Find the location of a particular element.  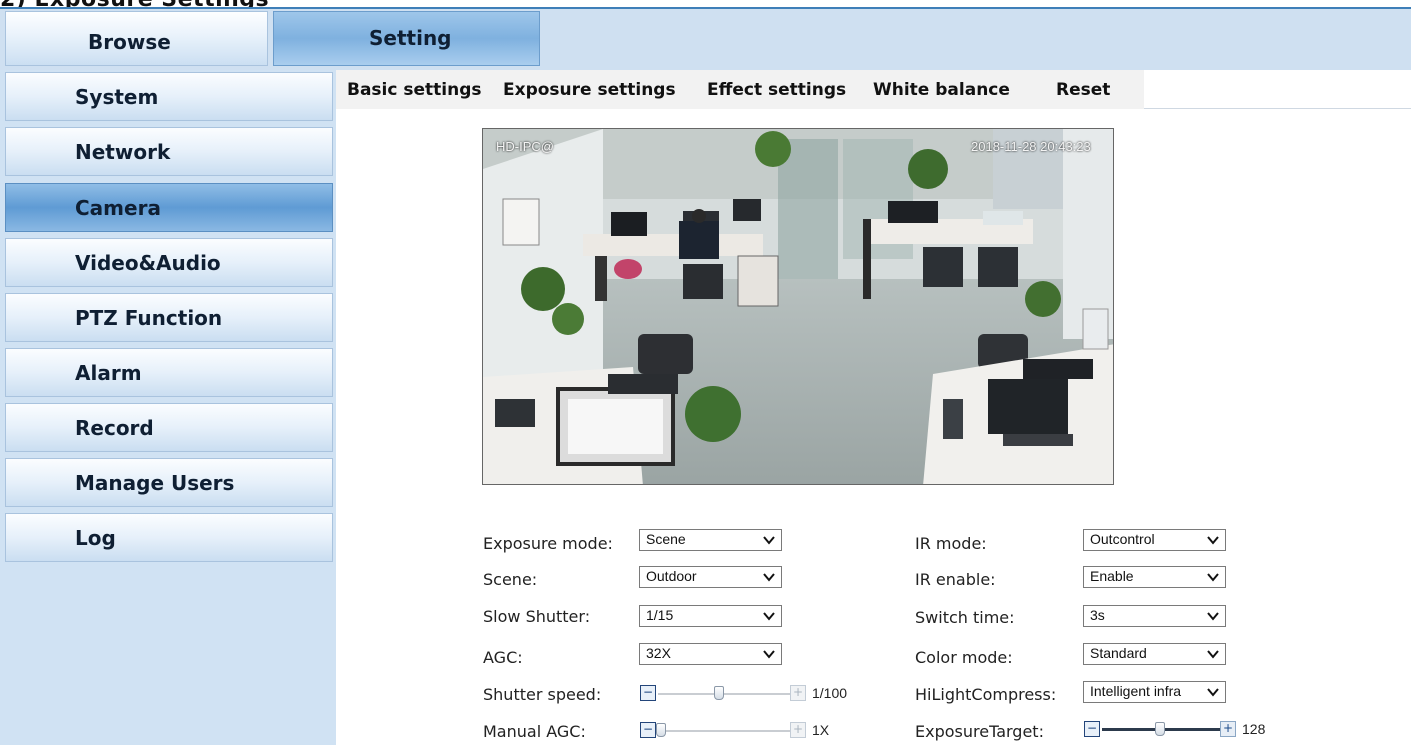

color-mode-label: Color mode: is located at coordinates (964, 657).